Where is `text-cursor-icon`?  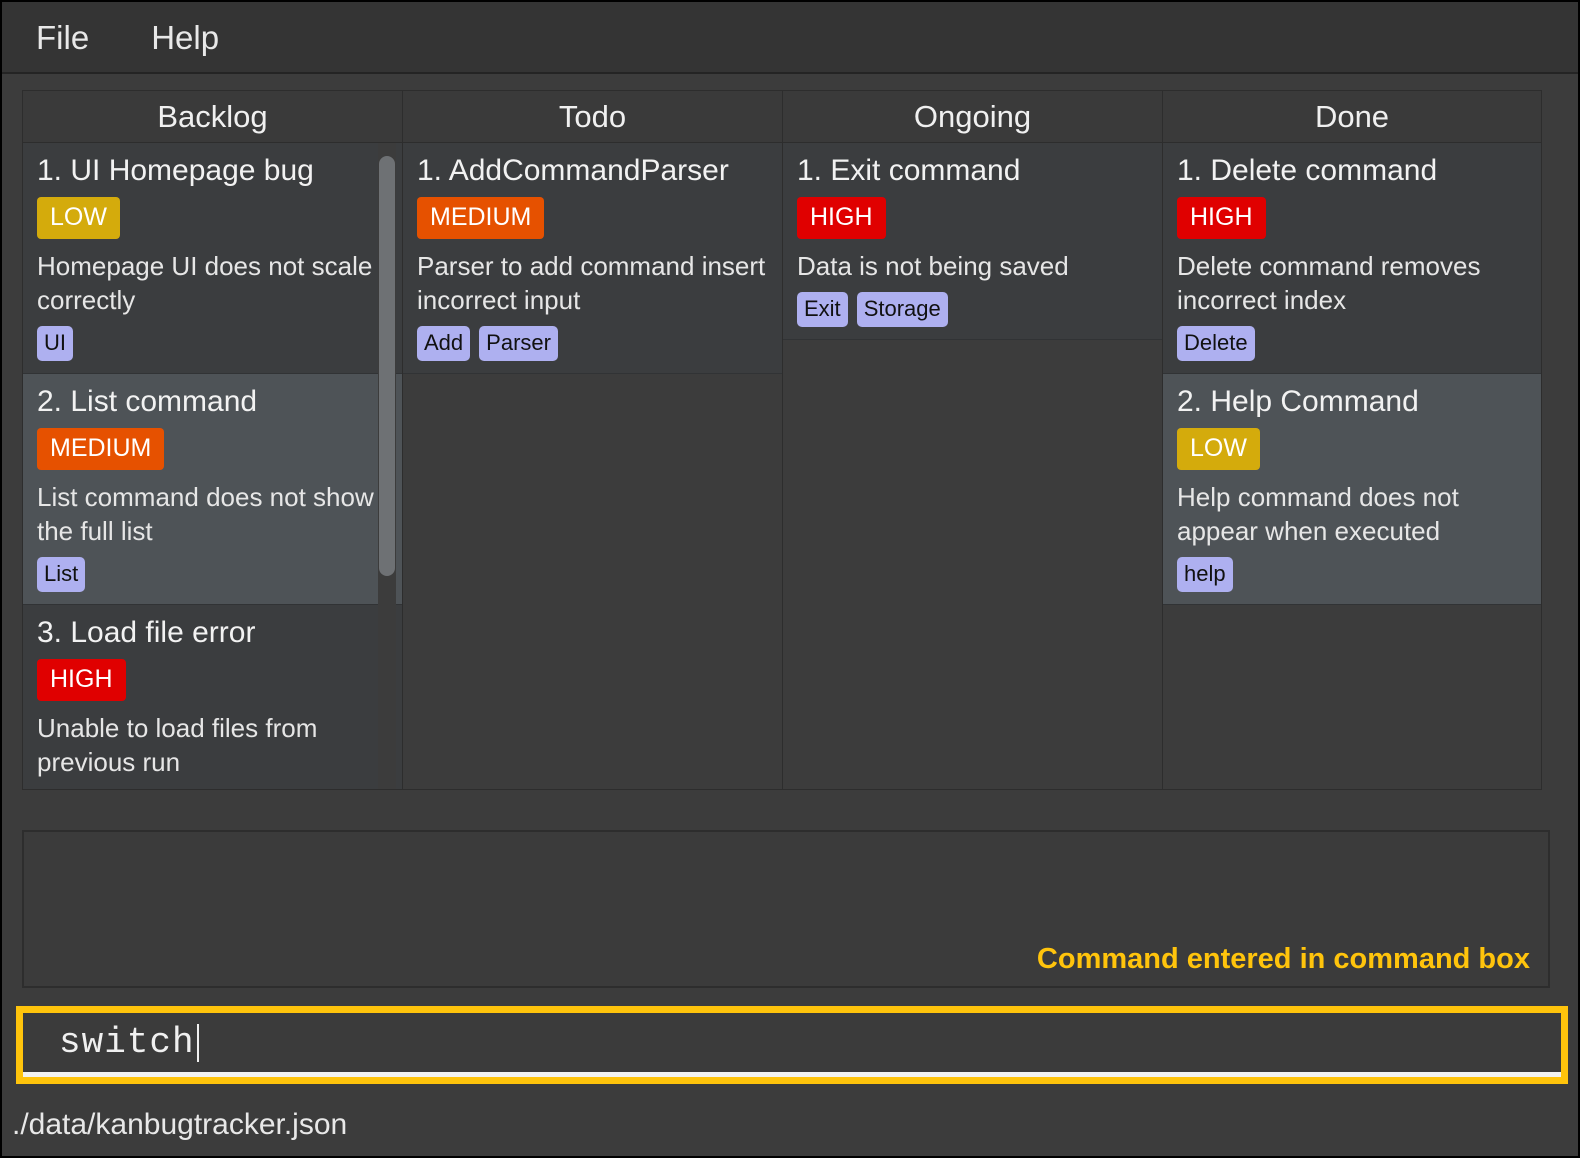 text-cursor-icon is located at coordinates (197, 1042).